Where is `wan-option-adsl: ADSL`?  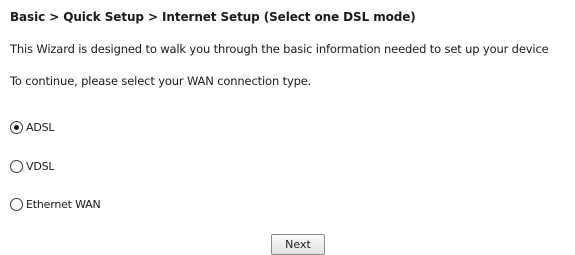
wan-option-adsl: ADSL is located at coordinates (32, 127).